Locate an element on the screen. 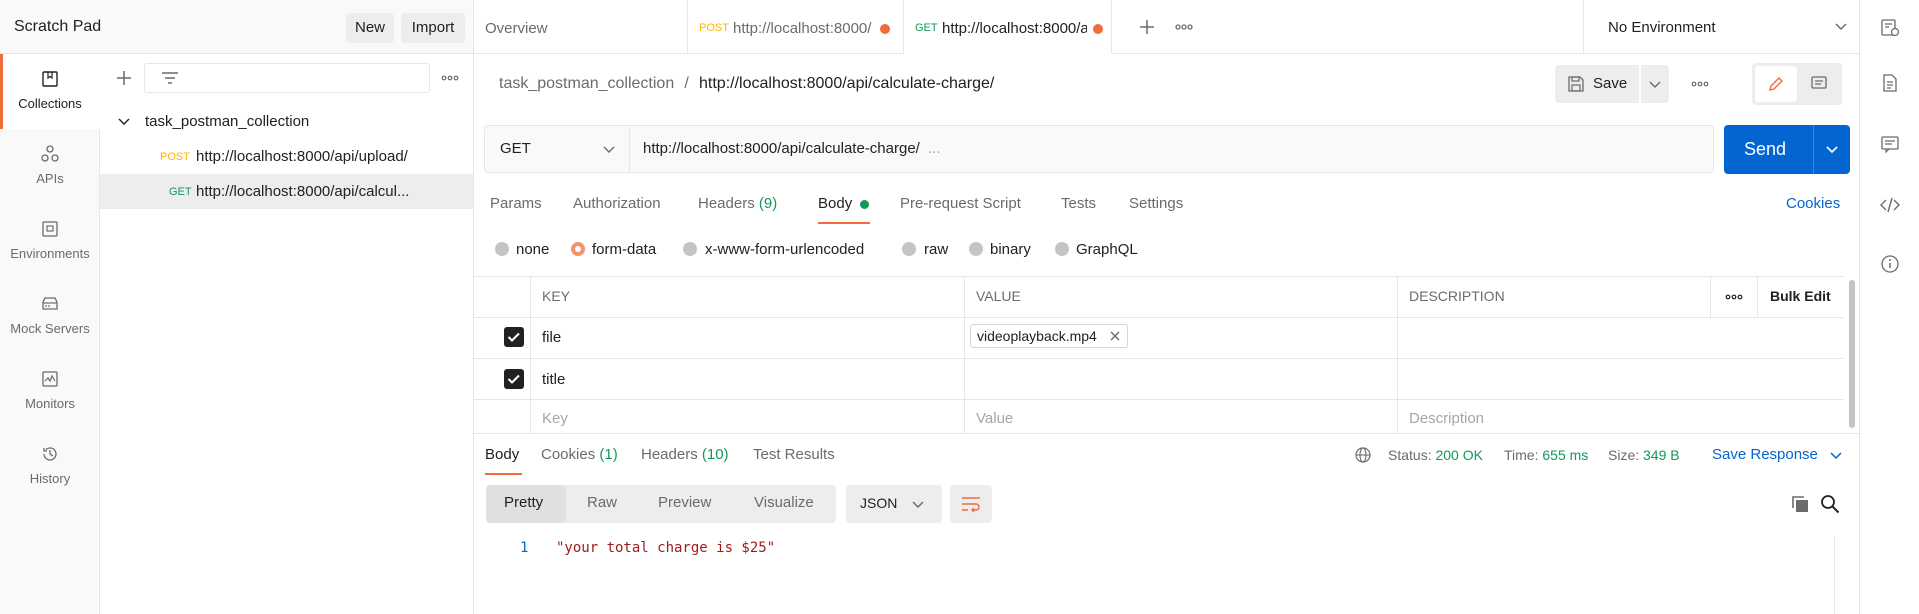 The height and width of the screenshot is (614, 1919). view-raw: Raw is located at coordinates (602, 502).